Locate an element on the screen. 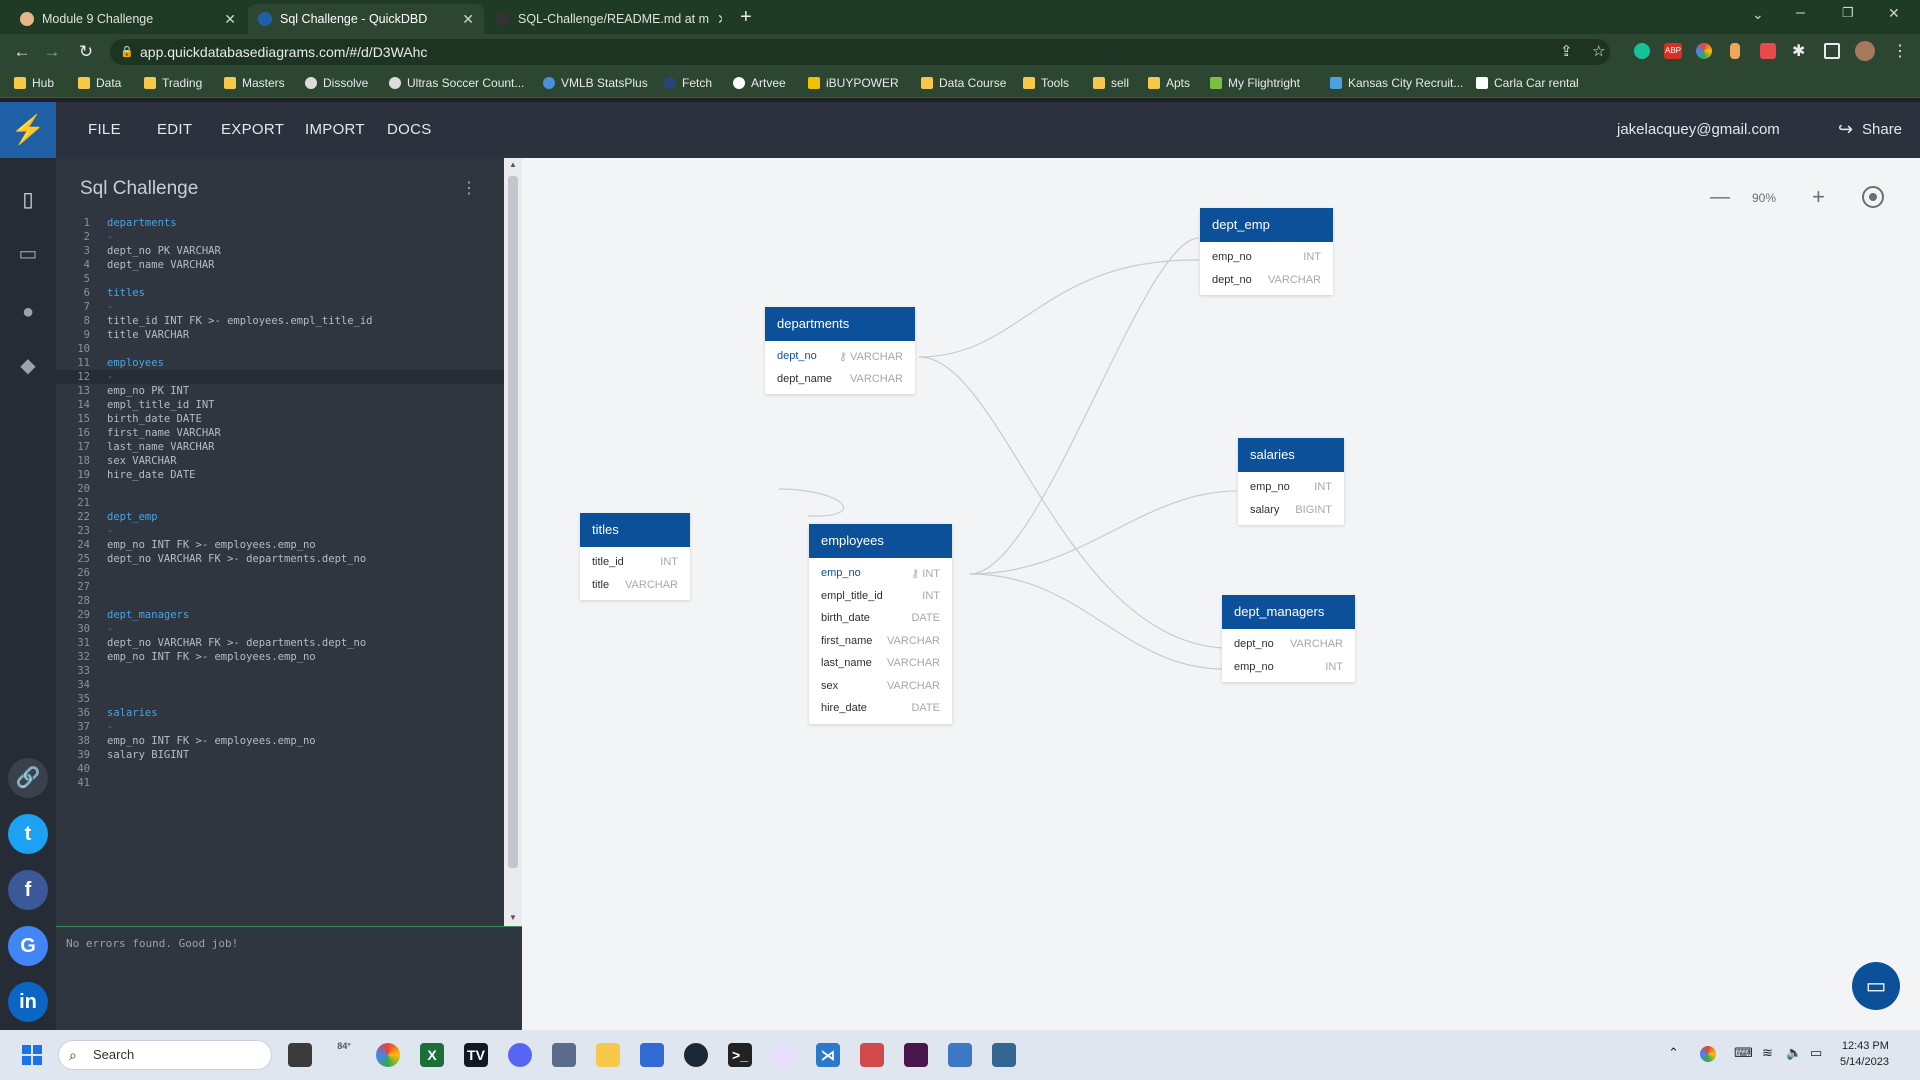  code-line: 15 birth_date DATE is located at coordinates (280, 419).